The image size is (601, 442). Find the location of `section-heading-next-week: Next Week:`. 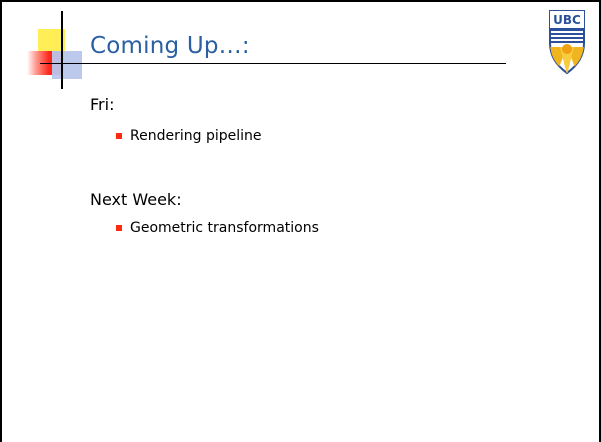

section-heading-next-week: Next Week: is located at coordinates (136, 199).